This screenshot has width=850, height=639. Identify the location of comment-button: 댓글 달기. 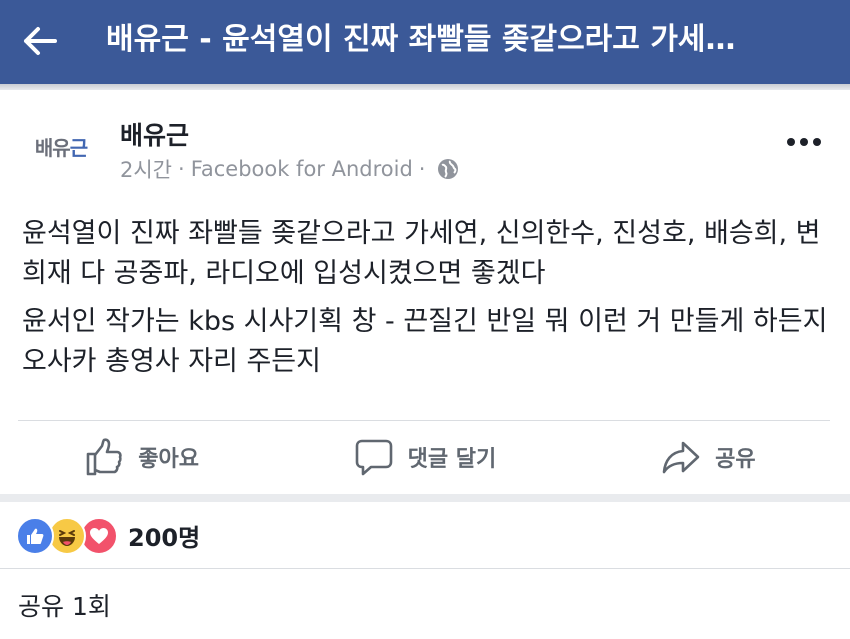
(424, 457).